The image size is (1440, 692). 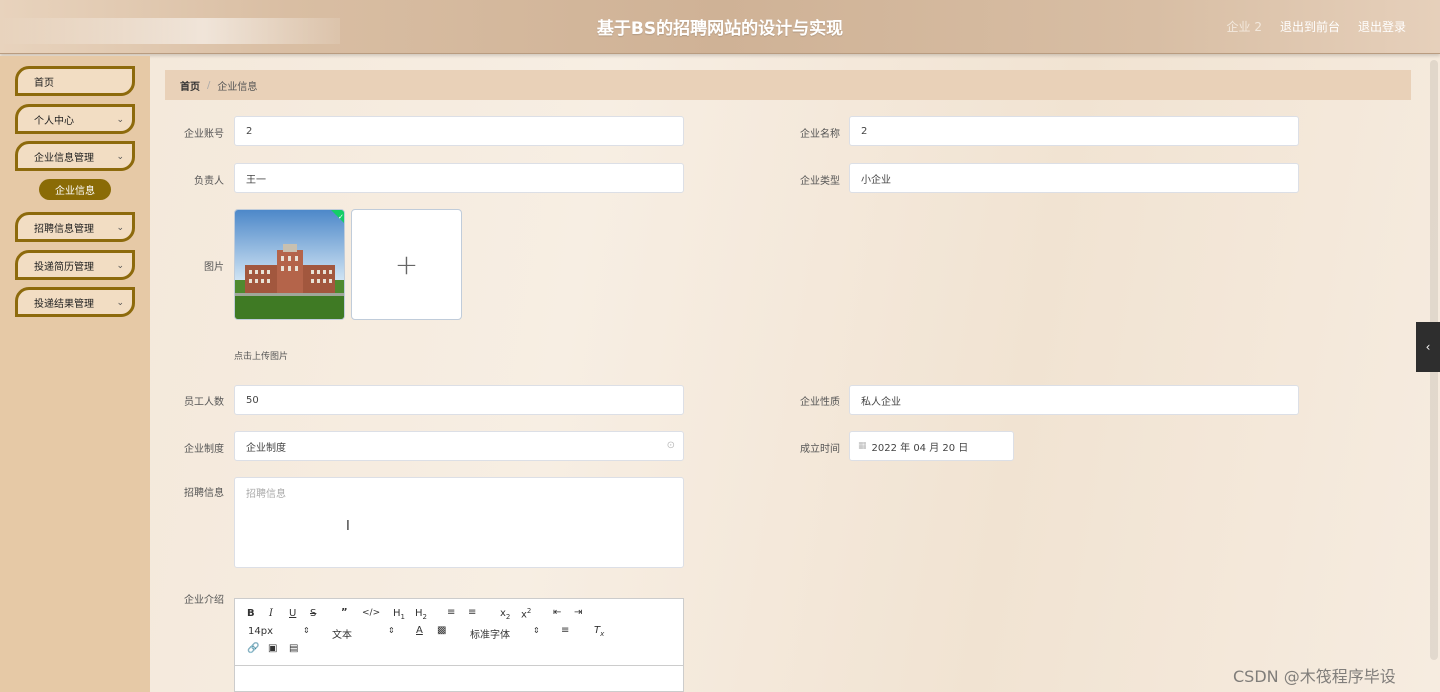 What do you see at coordinates (214, 267) in the screenshot?
I see `image-label: 图片` at bounding box center [214, 267].